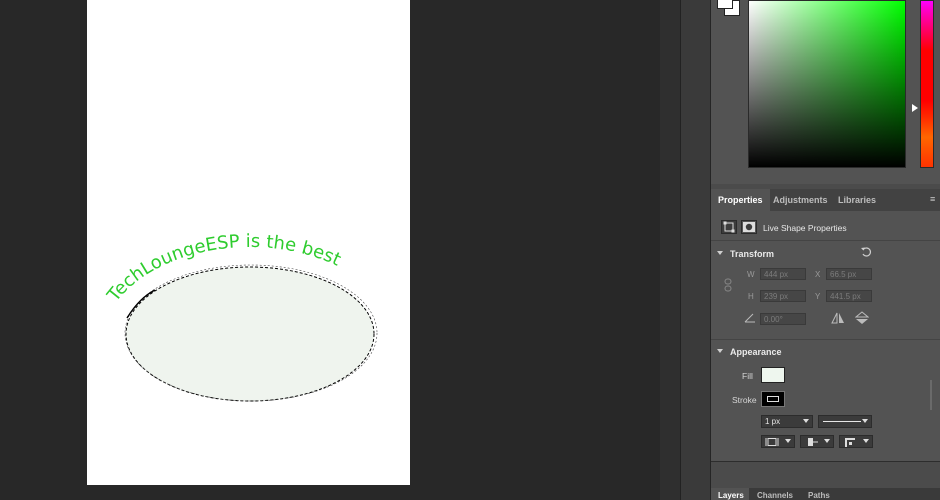  Describe the element at coordinates (813, 442) in the screenshot. I see `caps-icon` at that location.